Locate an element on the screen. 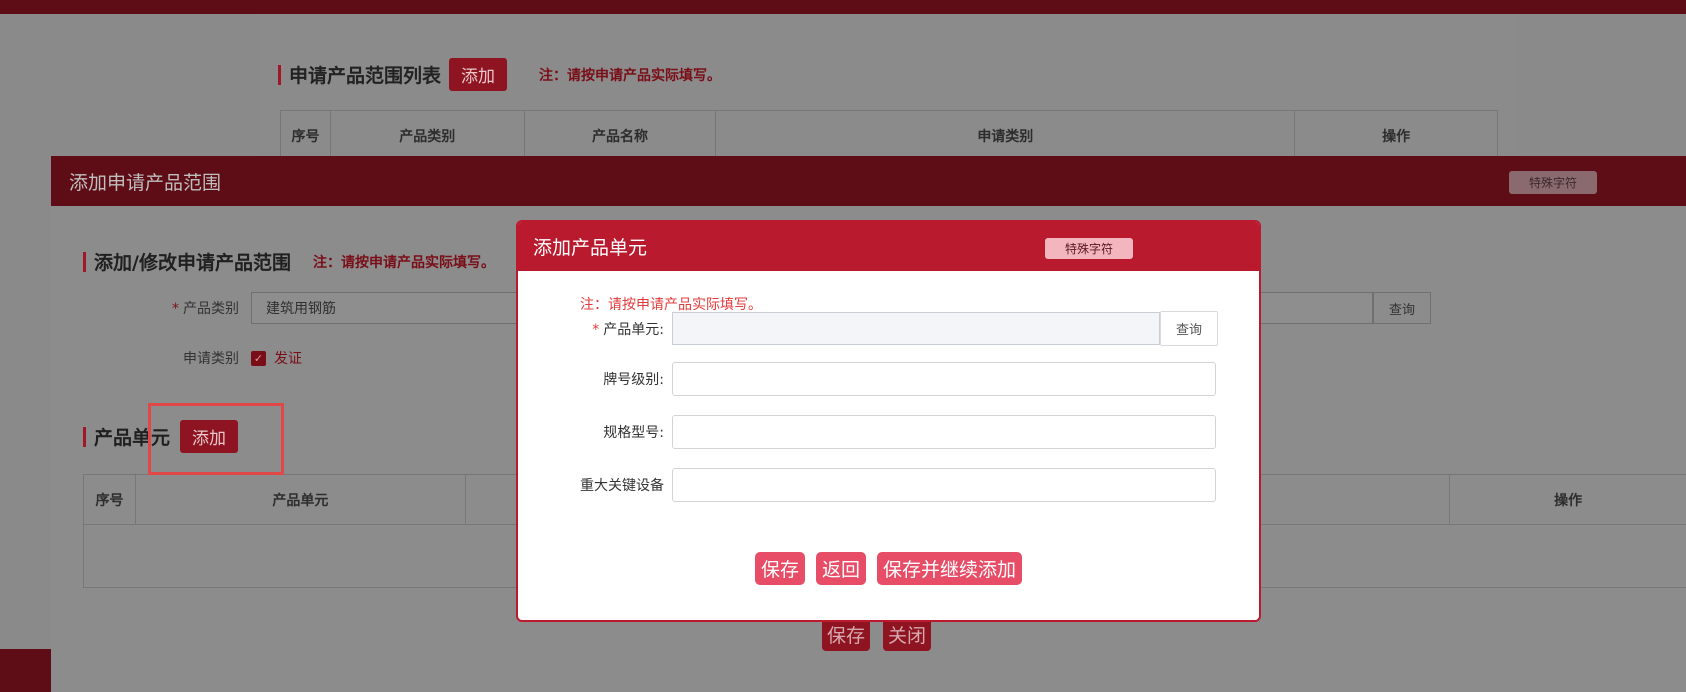  scope-table: 序号 产品类别 产品名称 申请类别 操作 is located at coordinates (889, 135).